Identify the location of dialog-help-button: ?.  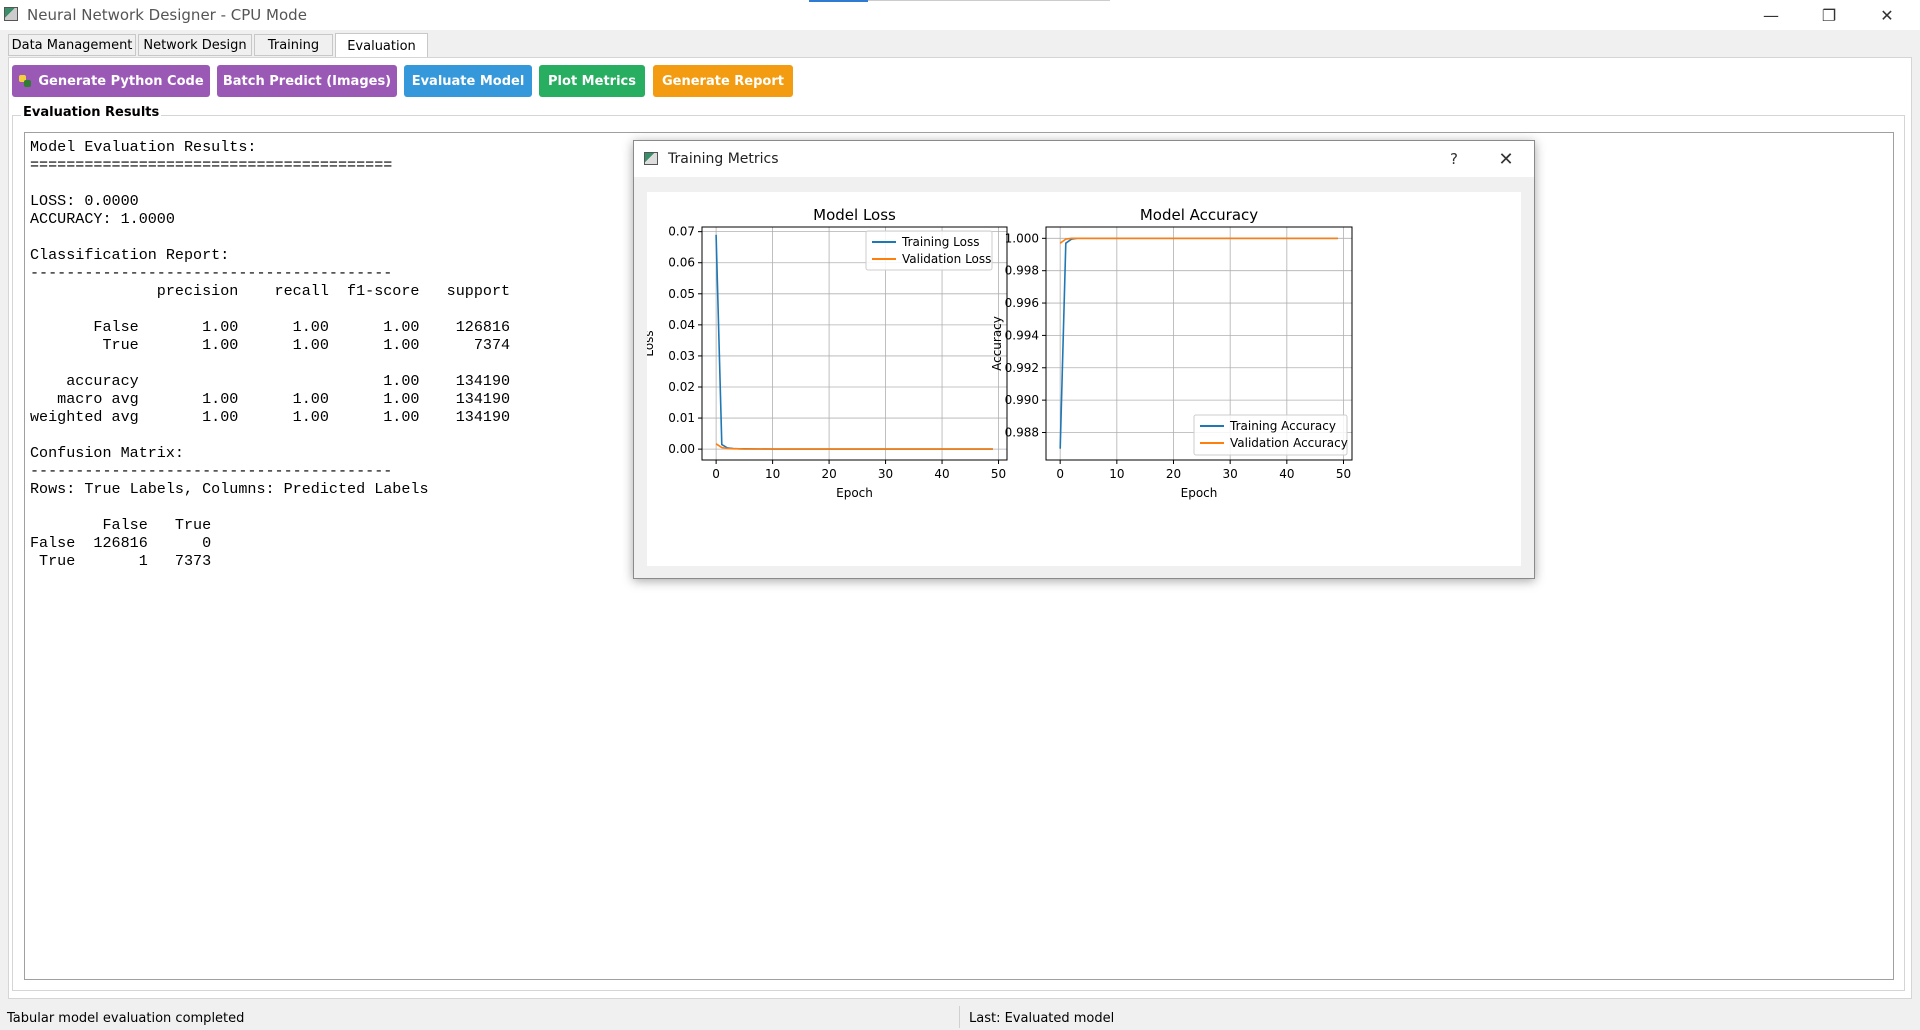
(1454, 159).